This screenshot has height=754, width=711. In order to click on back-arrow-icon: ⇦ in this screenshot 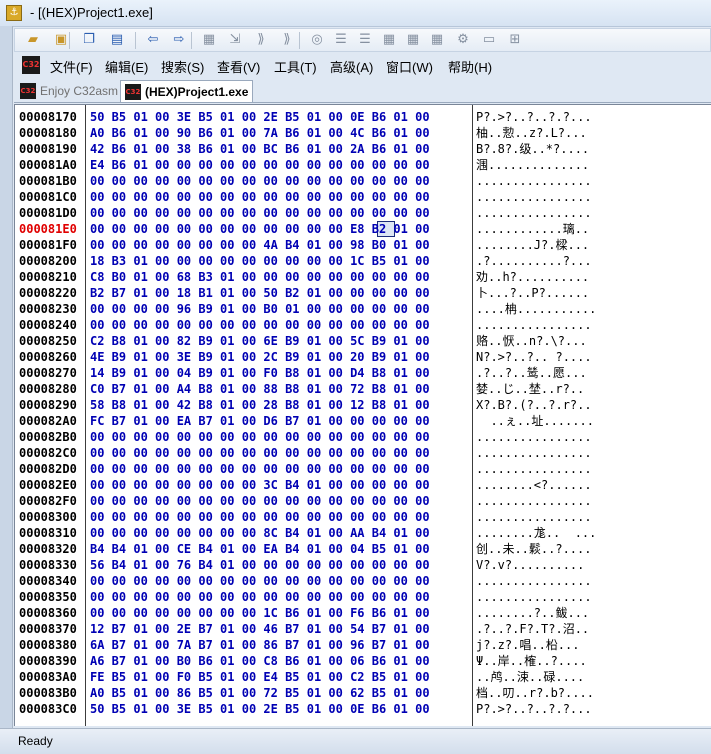, I will do `click(153, 40)`.